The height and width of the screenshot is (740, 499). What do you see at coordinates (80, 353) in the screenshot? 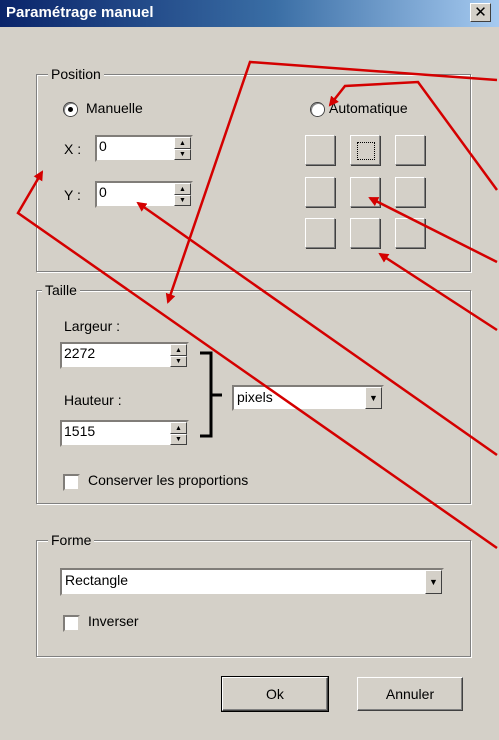
I see `width-value: 2272` at bounding box center [80, 353].